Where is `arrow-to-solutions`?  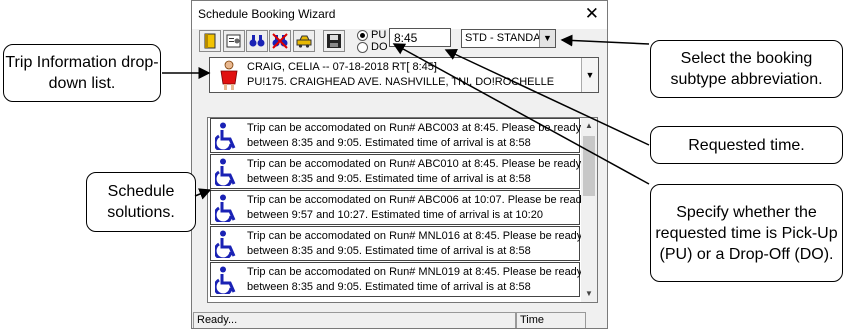
arrow-to-solutions is located at coordinates (203, 194).